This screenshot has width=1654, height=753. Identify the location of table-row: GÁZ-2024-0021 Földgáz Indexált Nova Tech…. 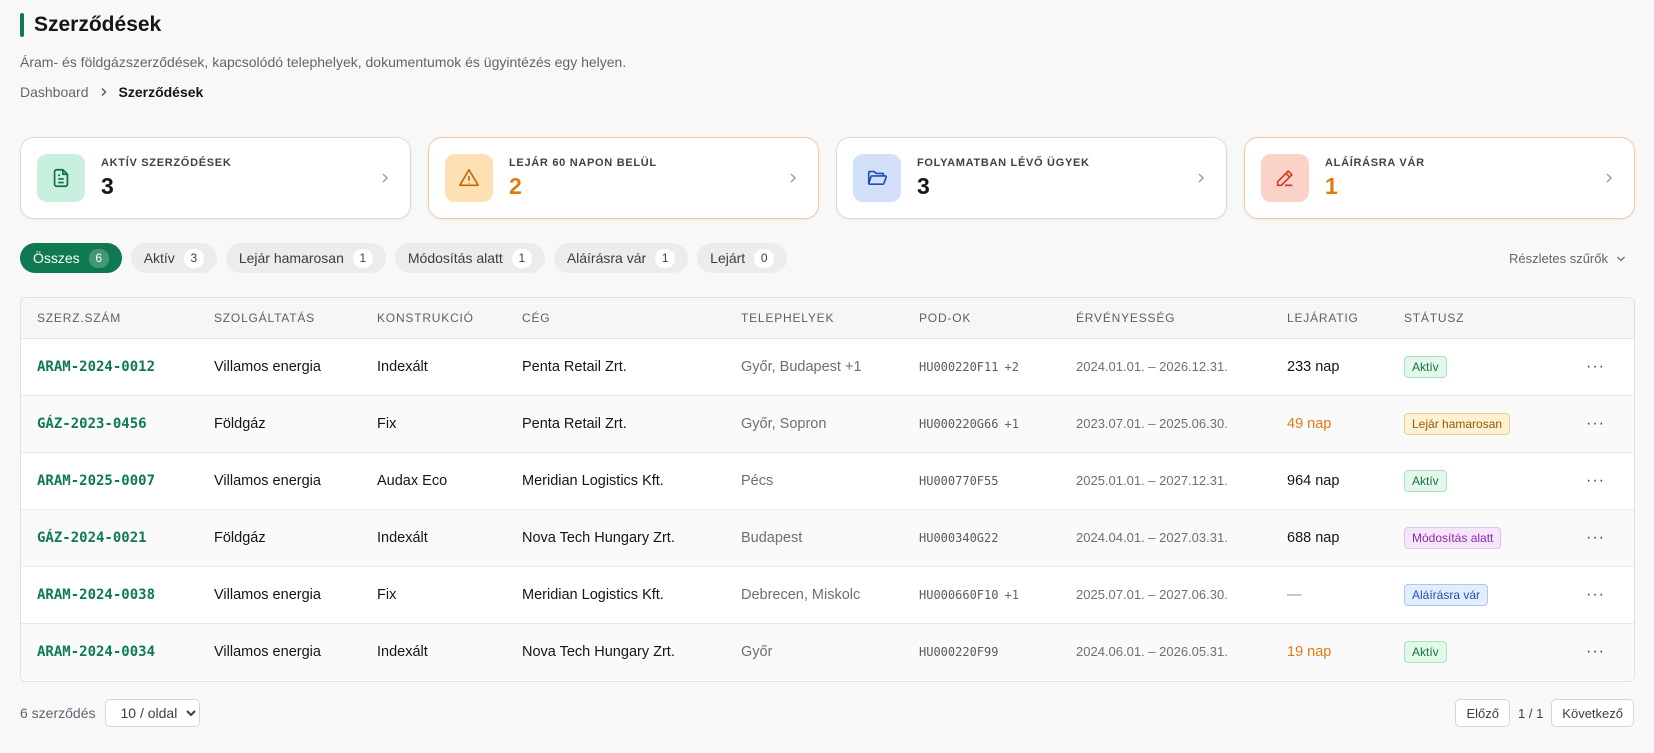
(827, 537).